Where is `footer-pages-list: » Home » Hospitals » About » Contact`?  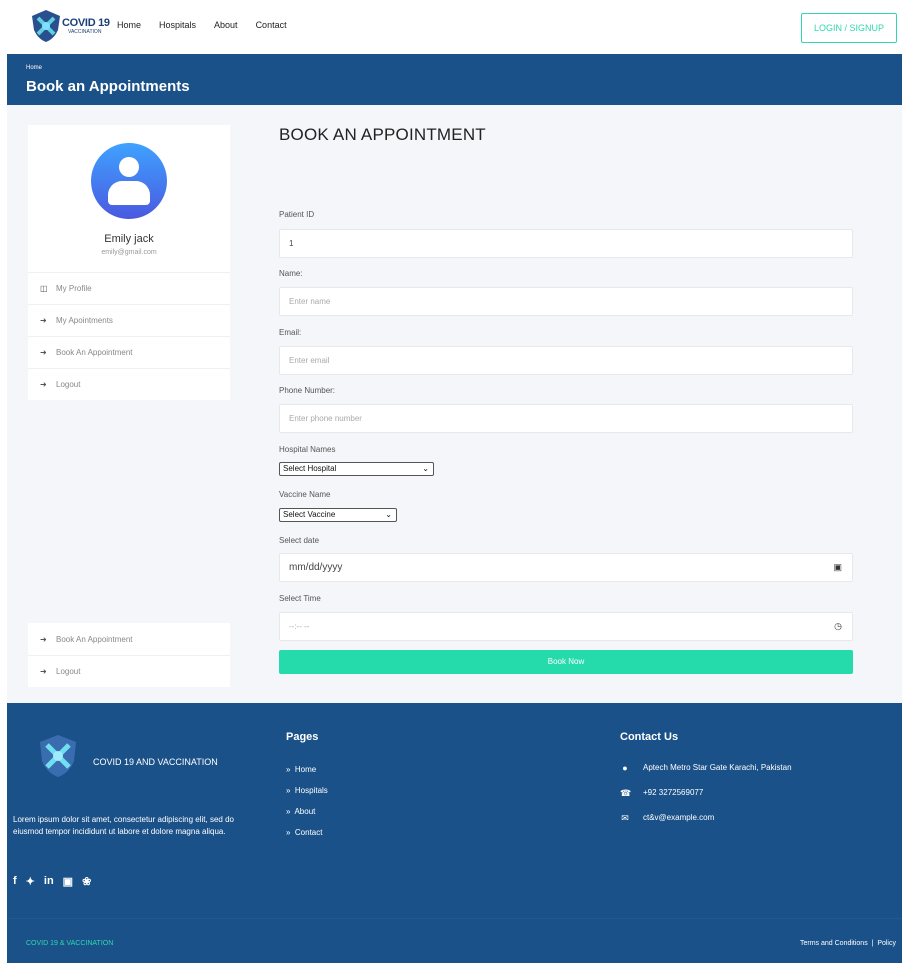
footer-pages-list: » Home » Hospitals » About » Contact is located at coordinates (307, 807).